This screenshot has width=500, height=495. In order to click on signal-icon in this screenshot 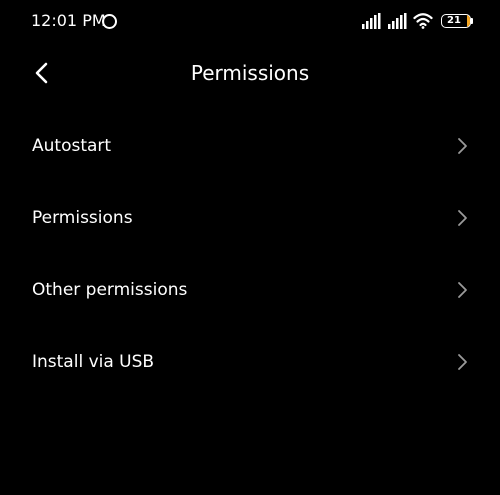, I will do `click(371, 21)`.